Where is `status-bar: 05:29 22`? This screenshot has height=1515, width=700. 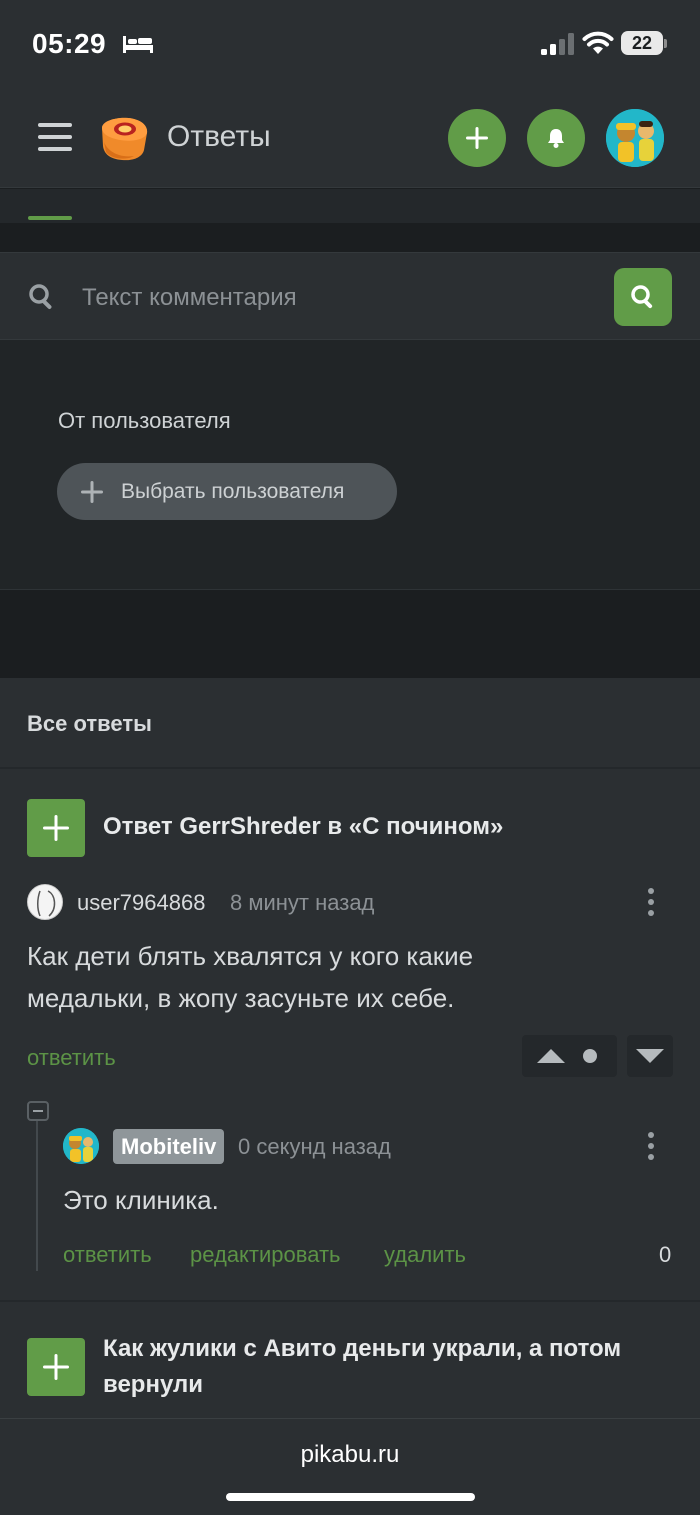
status-bar: 05:29 22 is located at coordinates (350, 43).